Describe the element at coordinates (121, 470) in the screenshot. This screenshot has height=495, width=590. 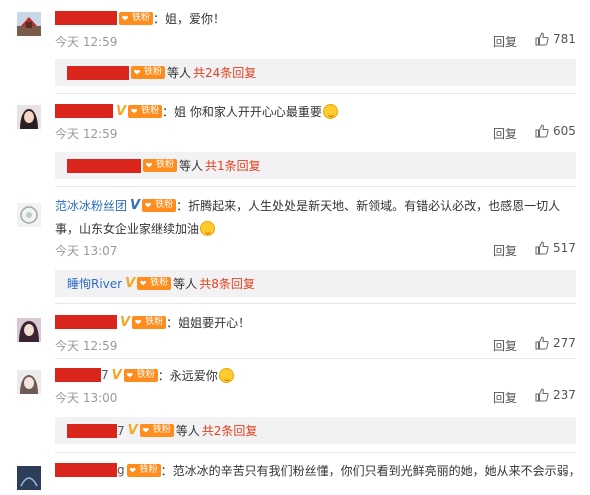
I see `username-suffix: g` at that location.